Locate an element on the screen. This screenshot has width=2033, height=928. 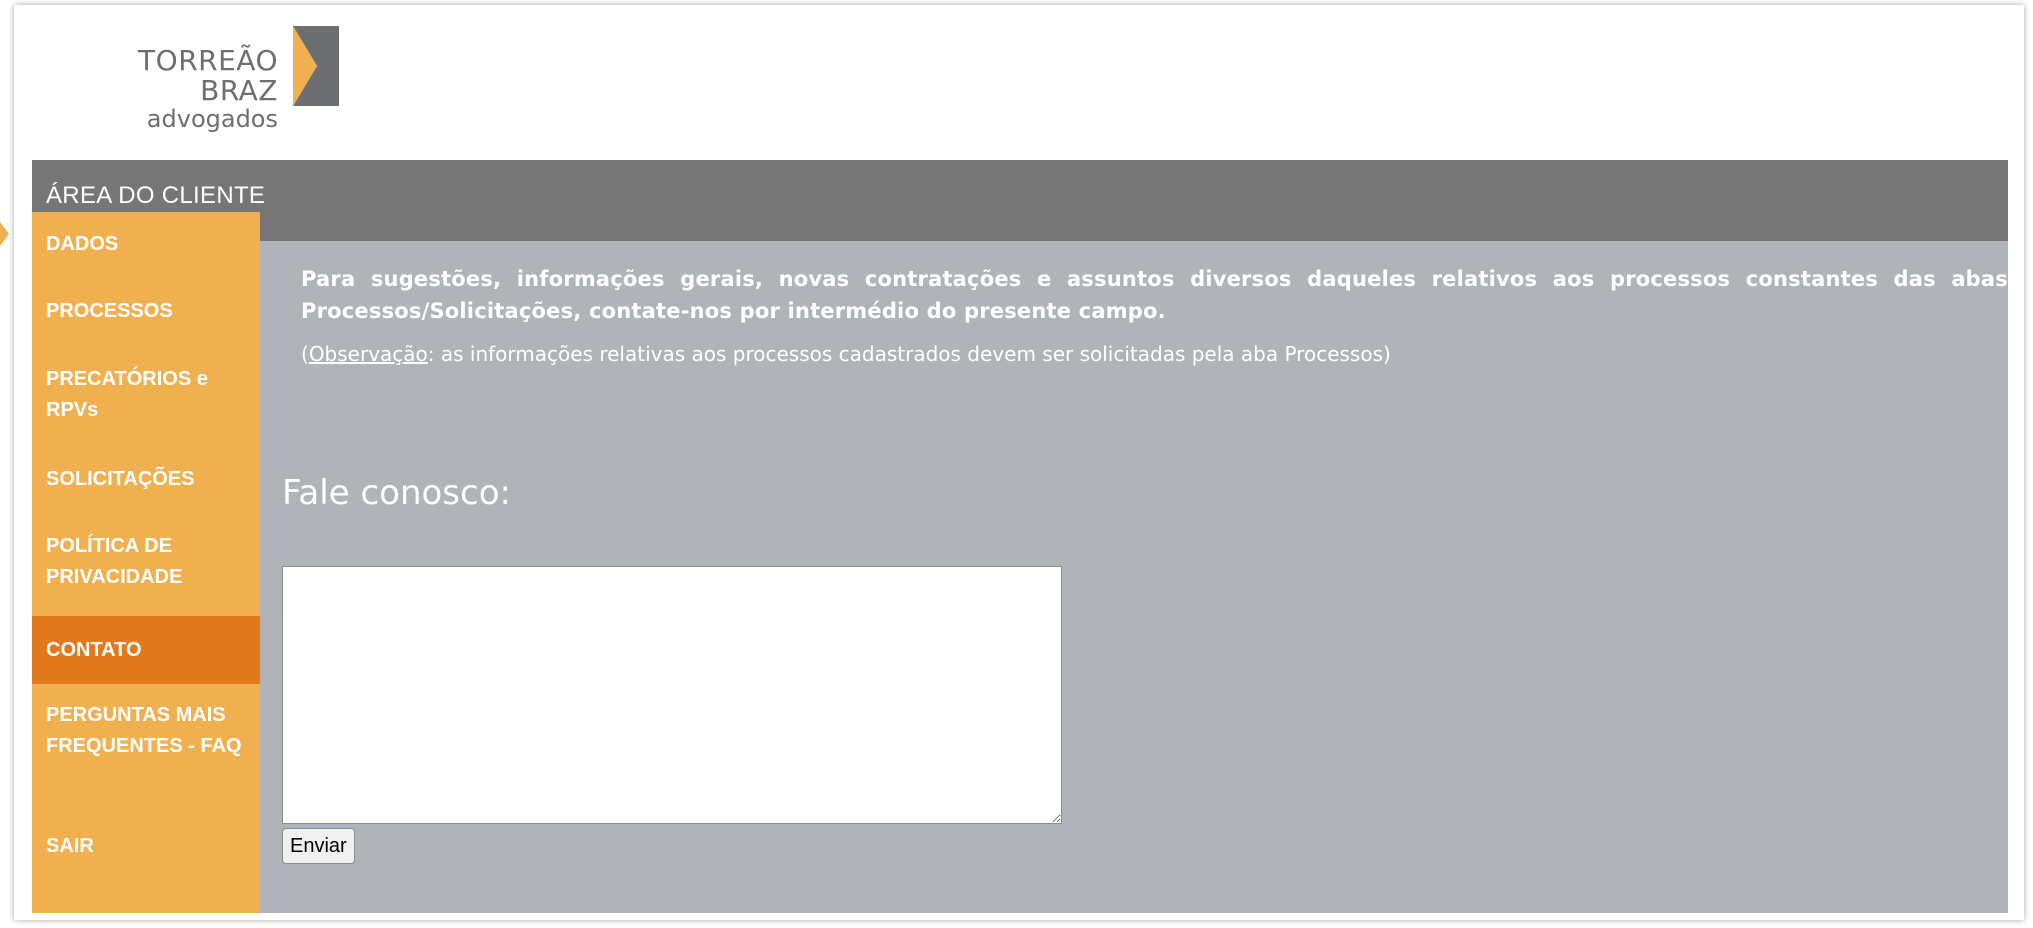
sidebar-item-processos: PROCESSOS is located at coordinates (146, 311).